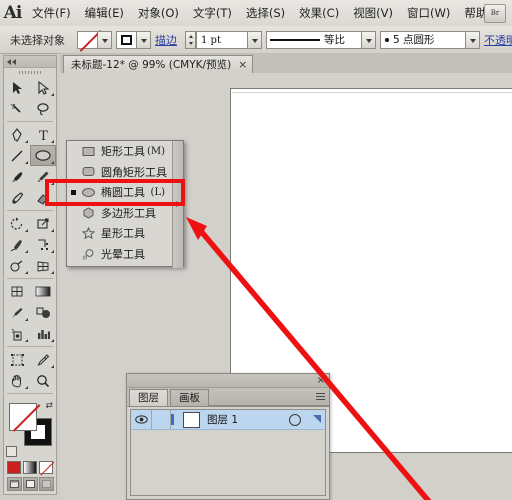 Image resolution: width=512 pixels, height=500 pixels. Describe the element at coordinates (87, 39) in the screenshot. I see `fill-swatch` at that location.